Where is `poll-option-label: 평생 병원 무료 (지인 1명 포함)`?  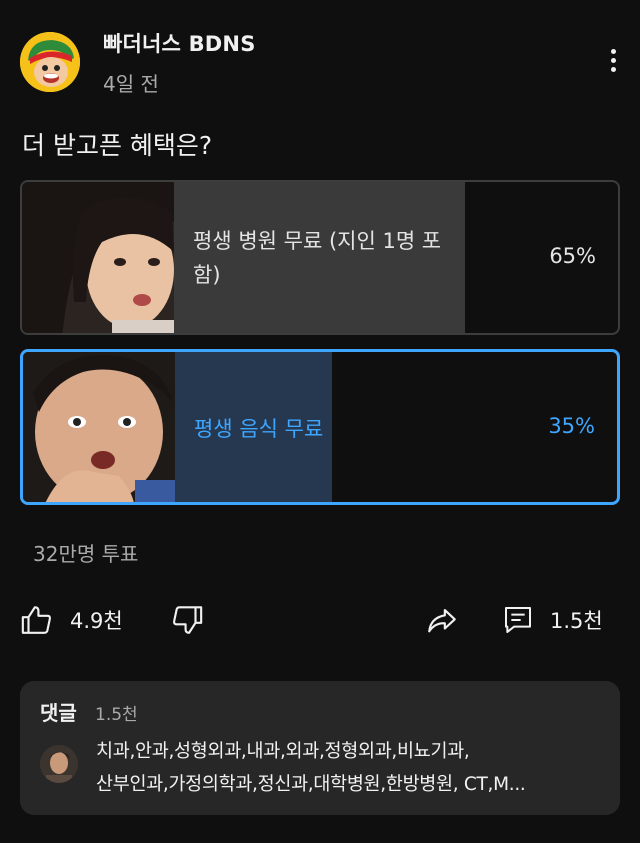
poll-option-label: 평생 병원 무료 (지인 1명 포함) is located at coordinates (317, 258).